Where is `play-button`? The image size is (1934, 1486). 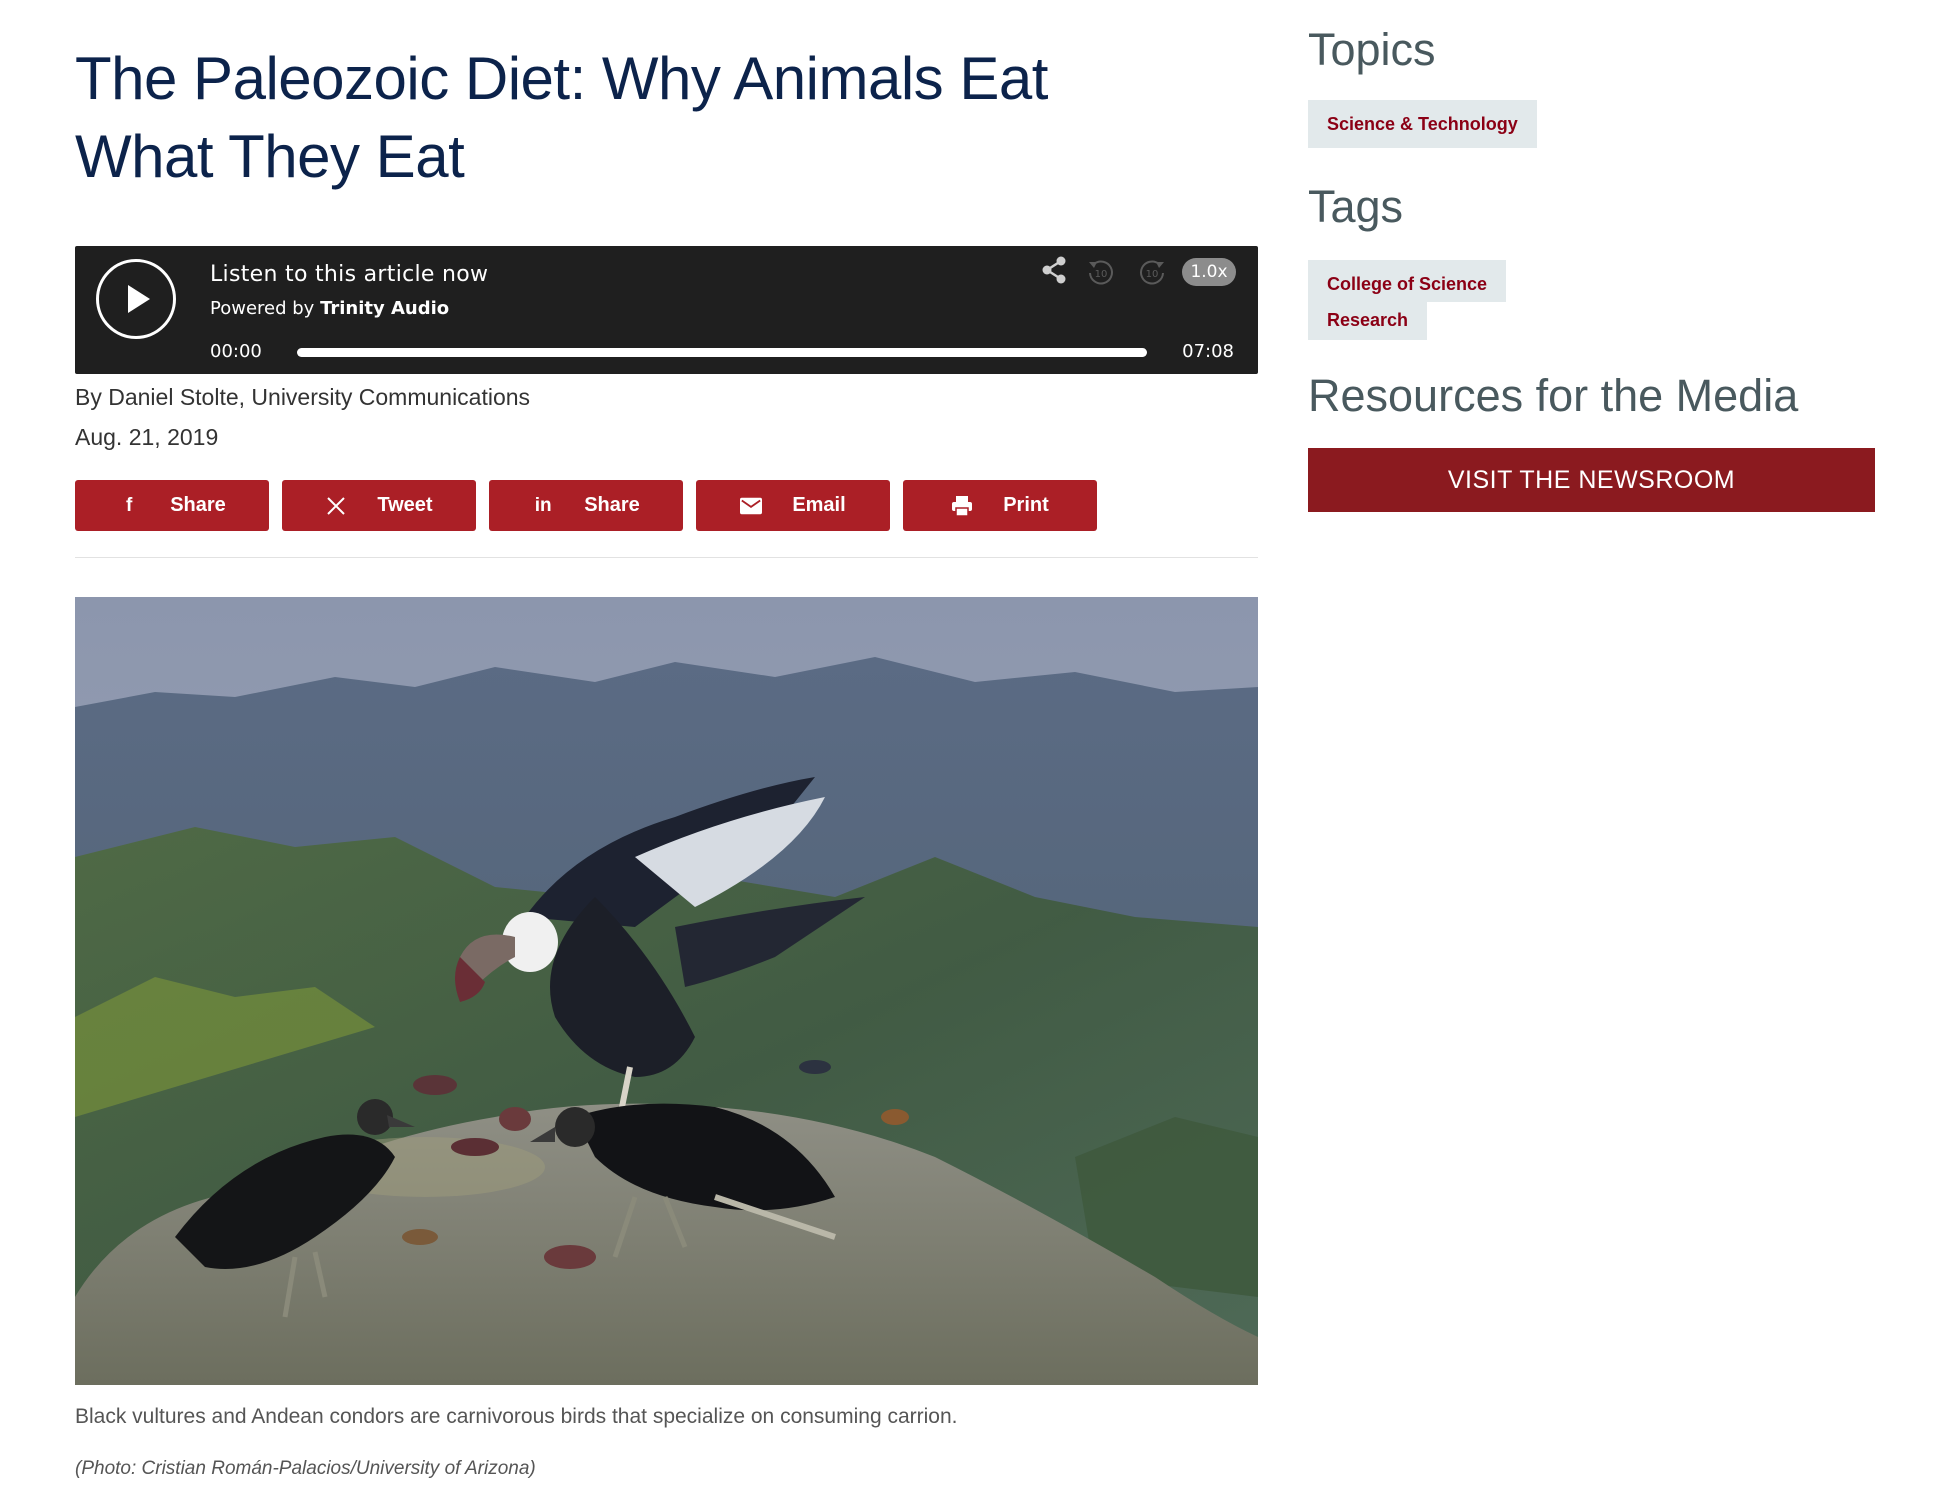 play-button is located at coordinates (136, 299).